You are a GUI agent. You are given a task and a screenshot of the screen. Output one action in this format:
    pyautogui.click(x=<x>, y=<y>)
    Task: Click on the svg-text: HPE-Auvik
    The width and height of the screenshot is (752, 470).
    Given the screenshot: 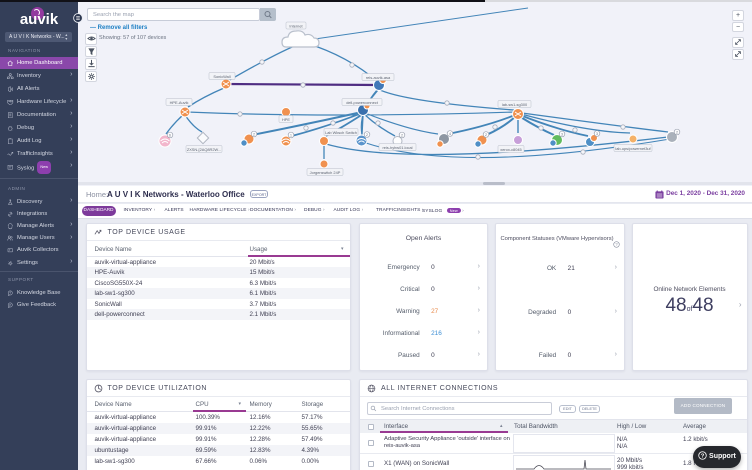 What is the action you would take?
    pyautogui.click(x=179, y=102)
    